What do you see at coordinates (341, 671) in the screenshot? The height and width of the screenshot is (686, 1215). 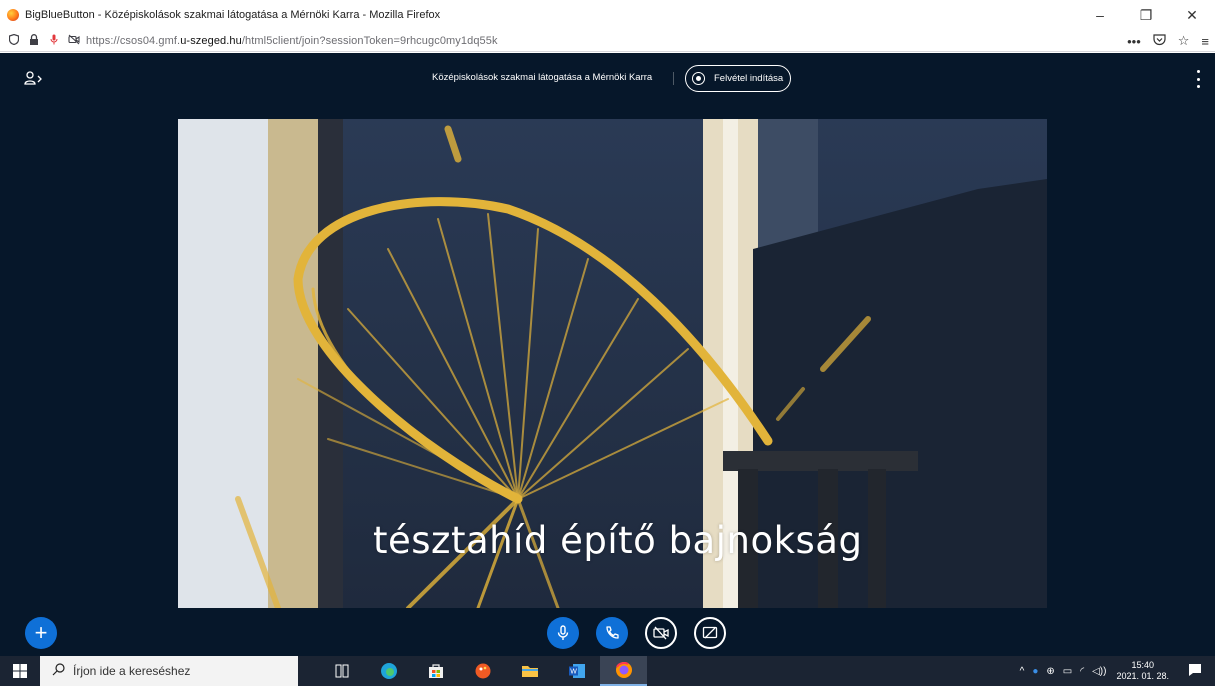 I see `task-view-icon` at bounding box center [341, 671].